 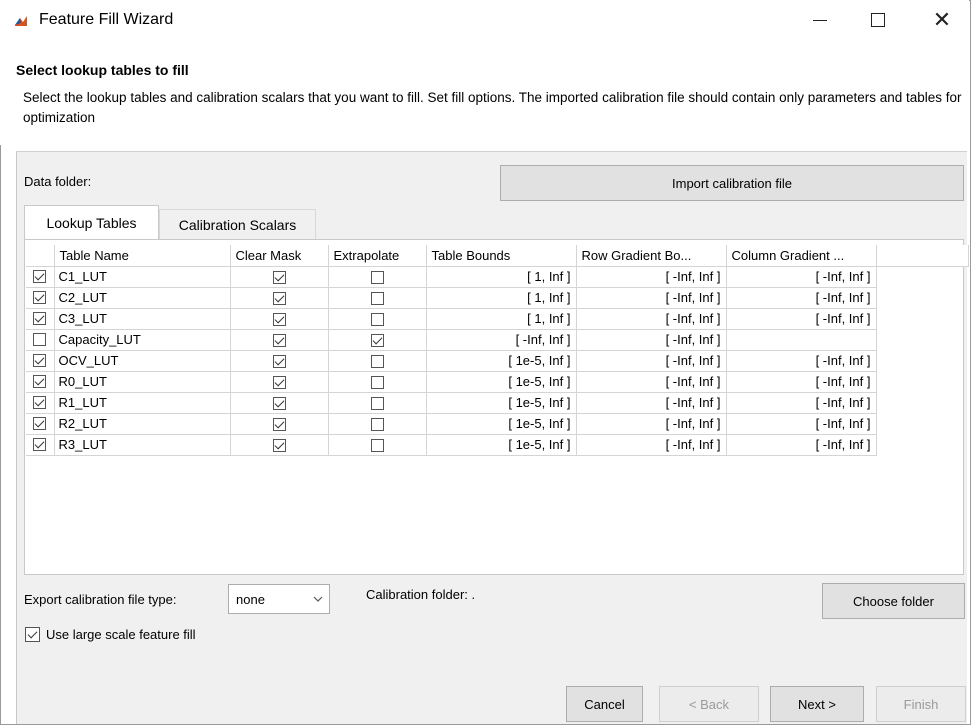 What do you see at coordinates (709, 704) in the screenshot?
I see `back-button: < Back` at bounding box center [709, 704].